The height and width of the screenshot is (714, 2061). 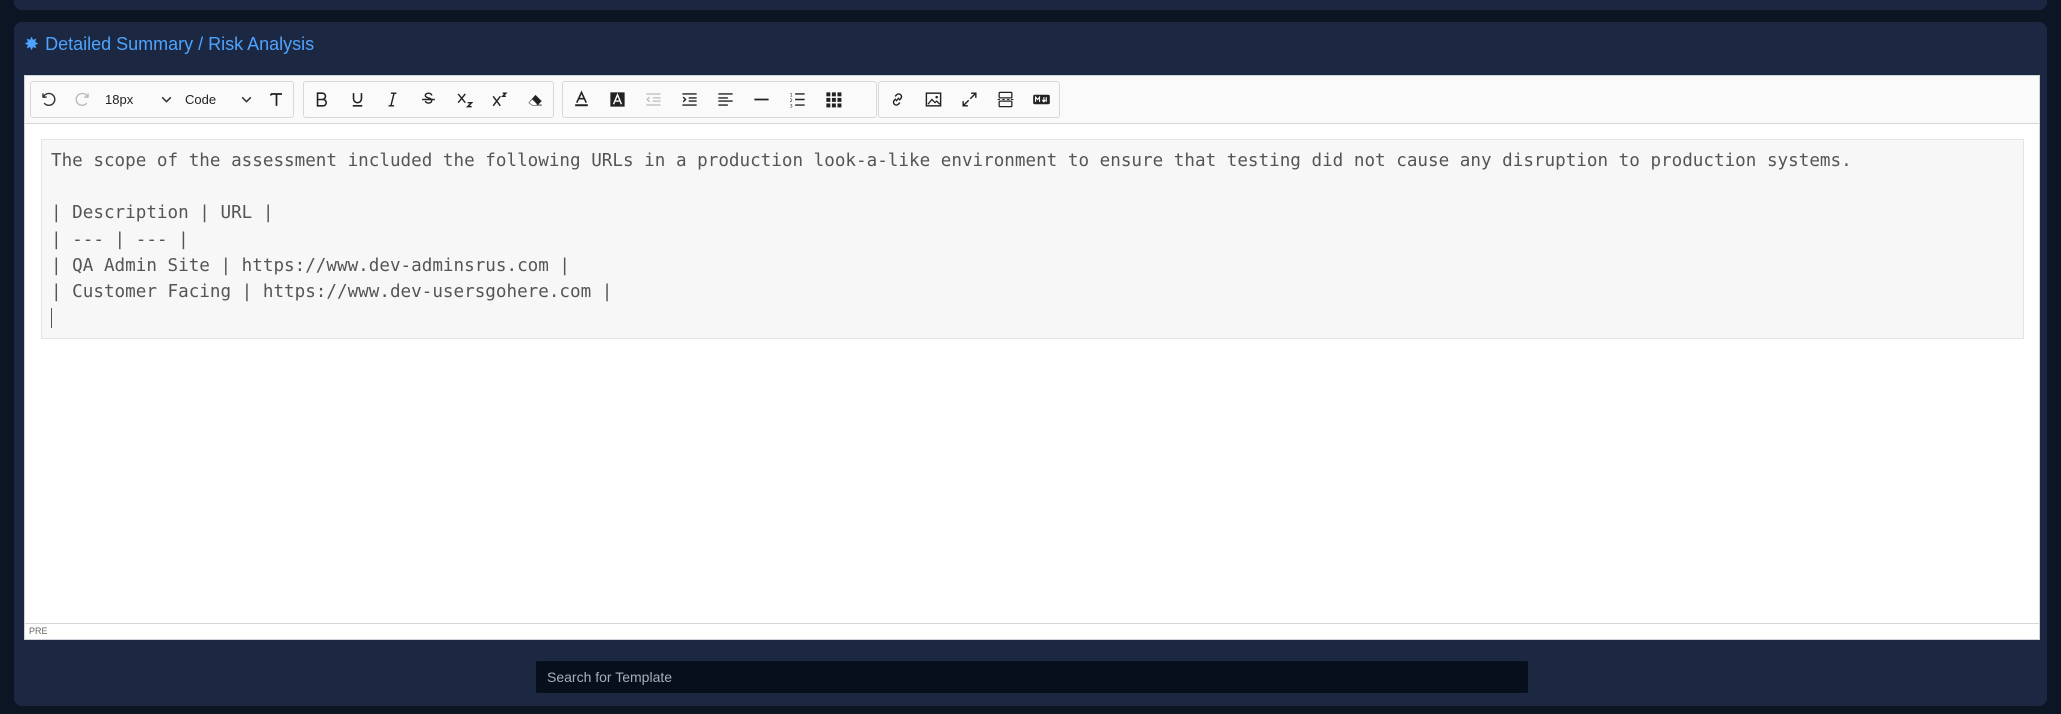 I want to click on background-color-icon, so click(x=617, y=99).